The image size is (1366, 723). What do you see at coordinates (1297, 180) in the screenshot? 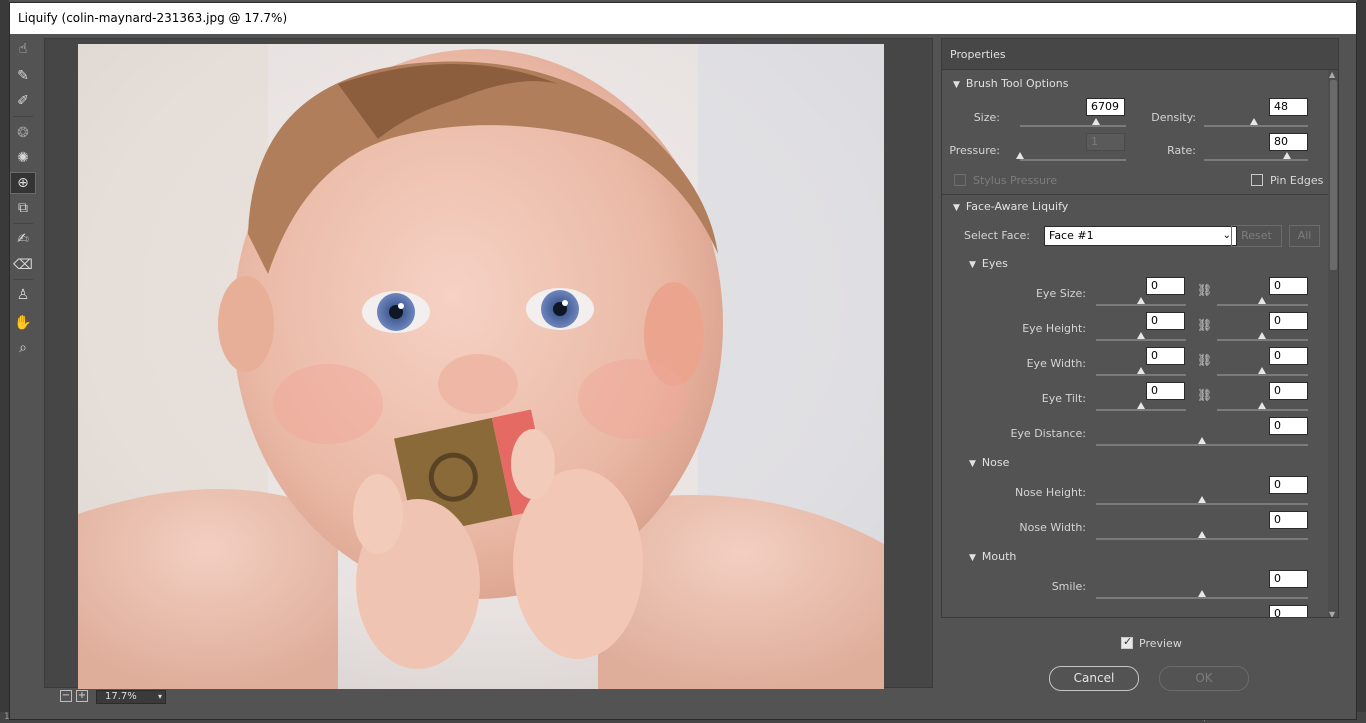
I see `pin-edges-label: Pin Edges` at bounding box center [1297, 180].